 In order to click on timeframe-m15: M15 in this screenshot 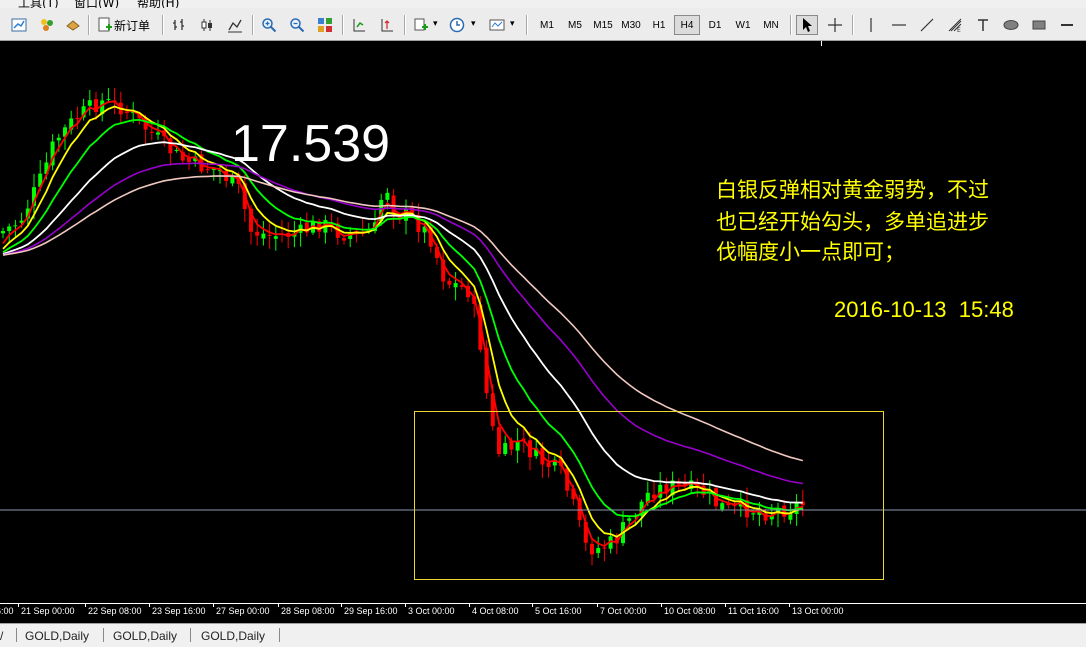, I will do `click(603, 25)`.